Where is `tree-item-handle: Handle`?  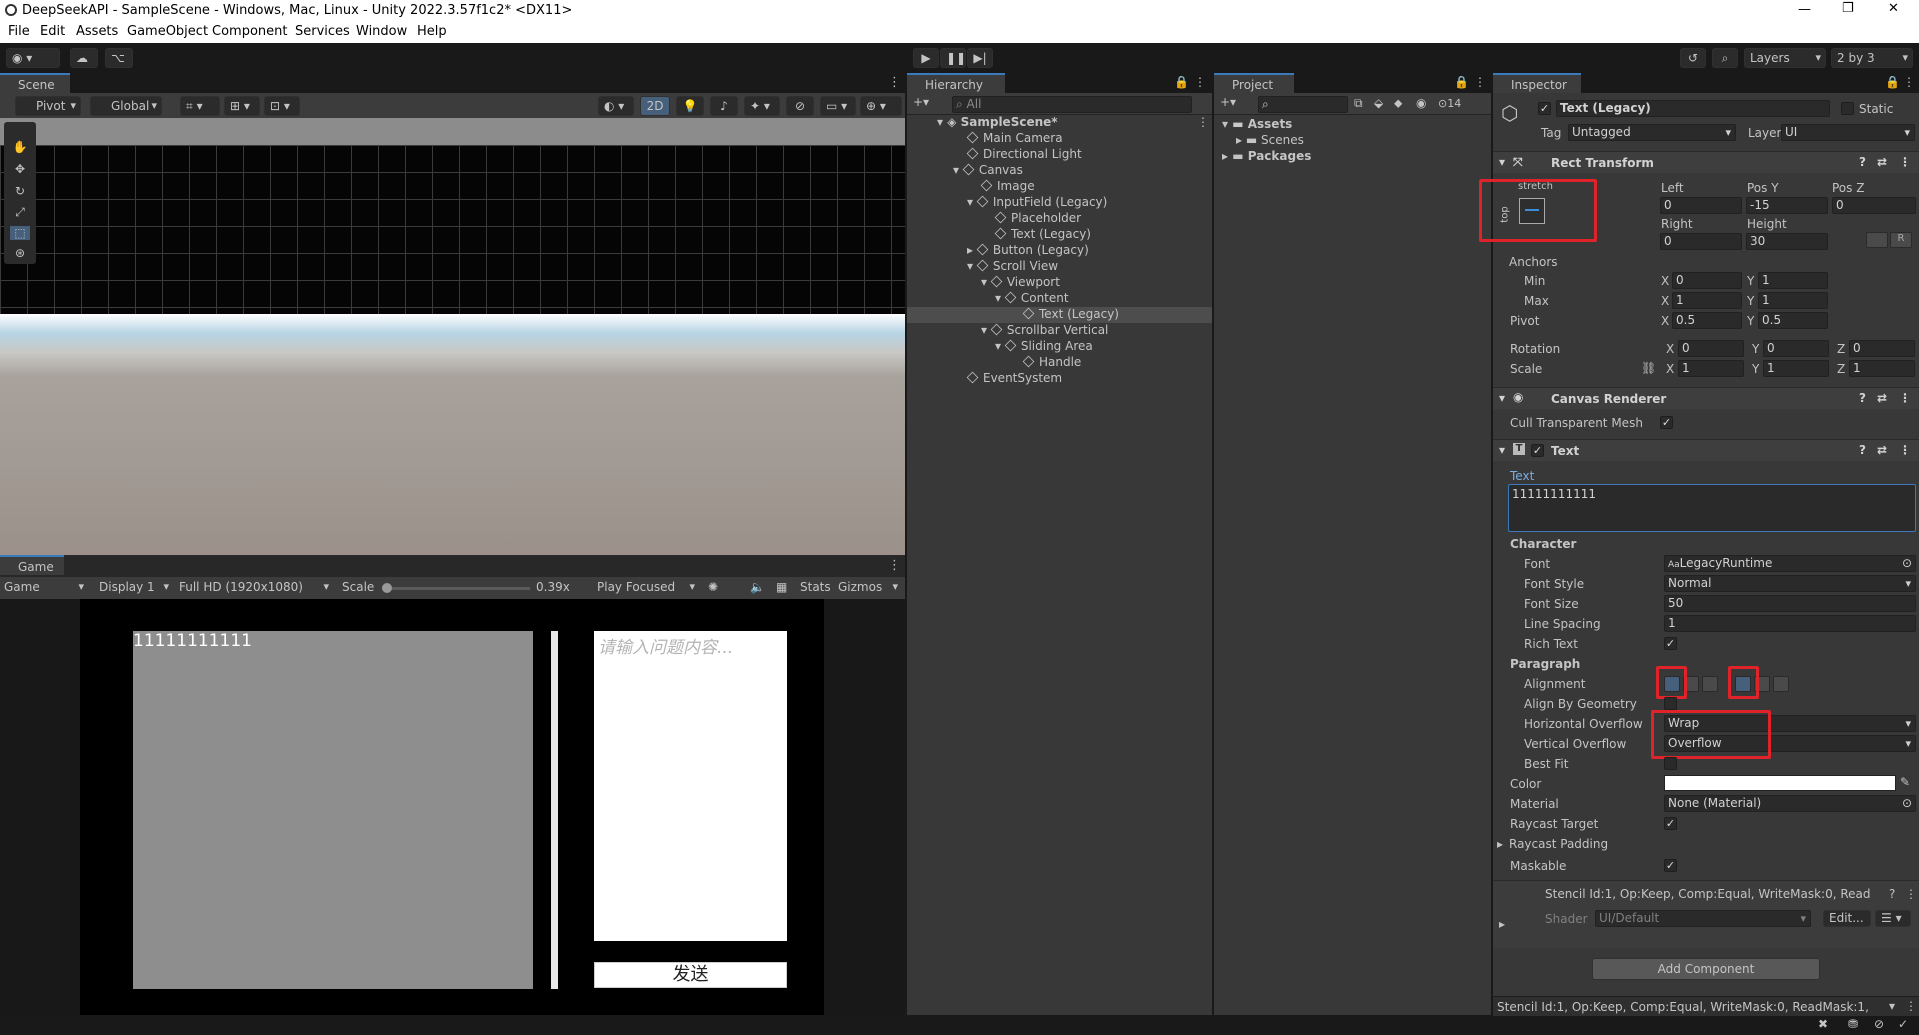 tree-item-handle: Handle is located at coordinates (1051, 363).